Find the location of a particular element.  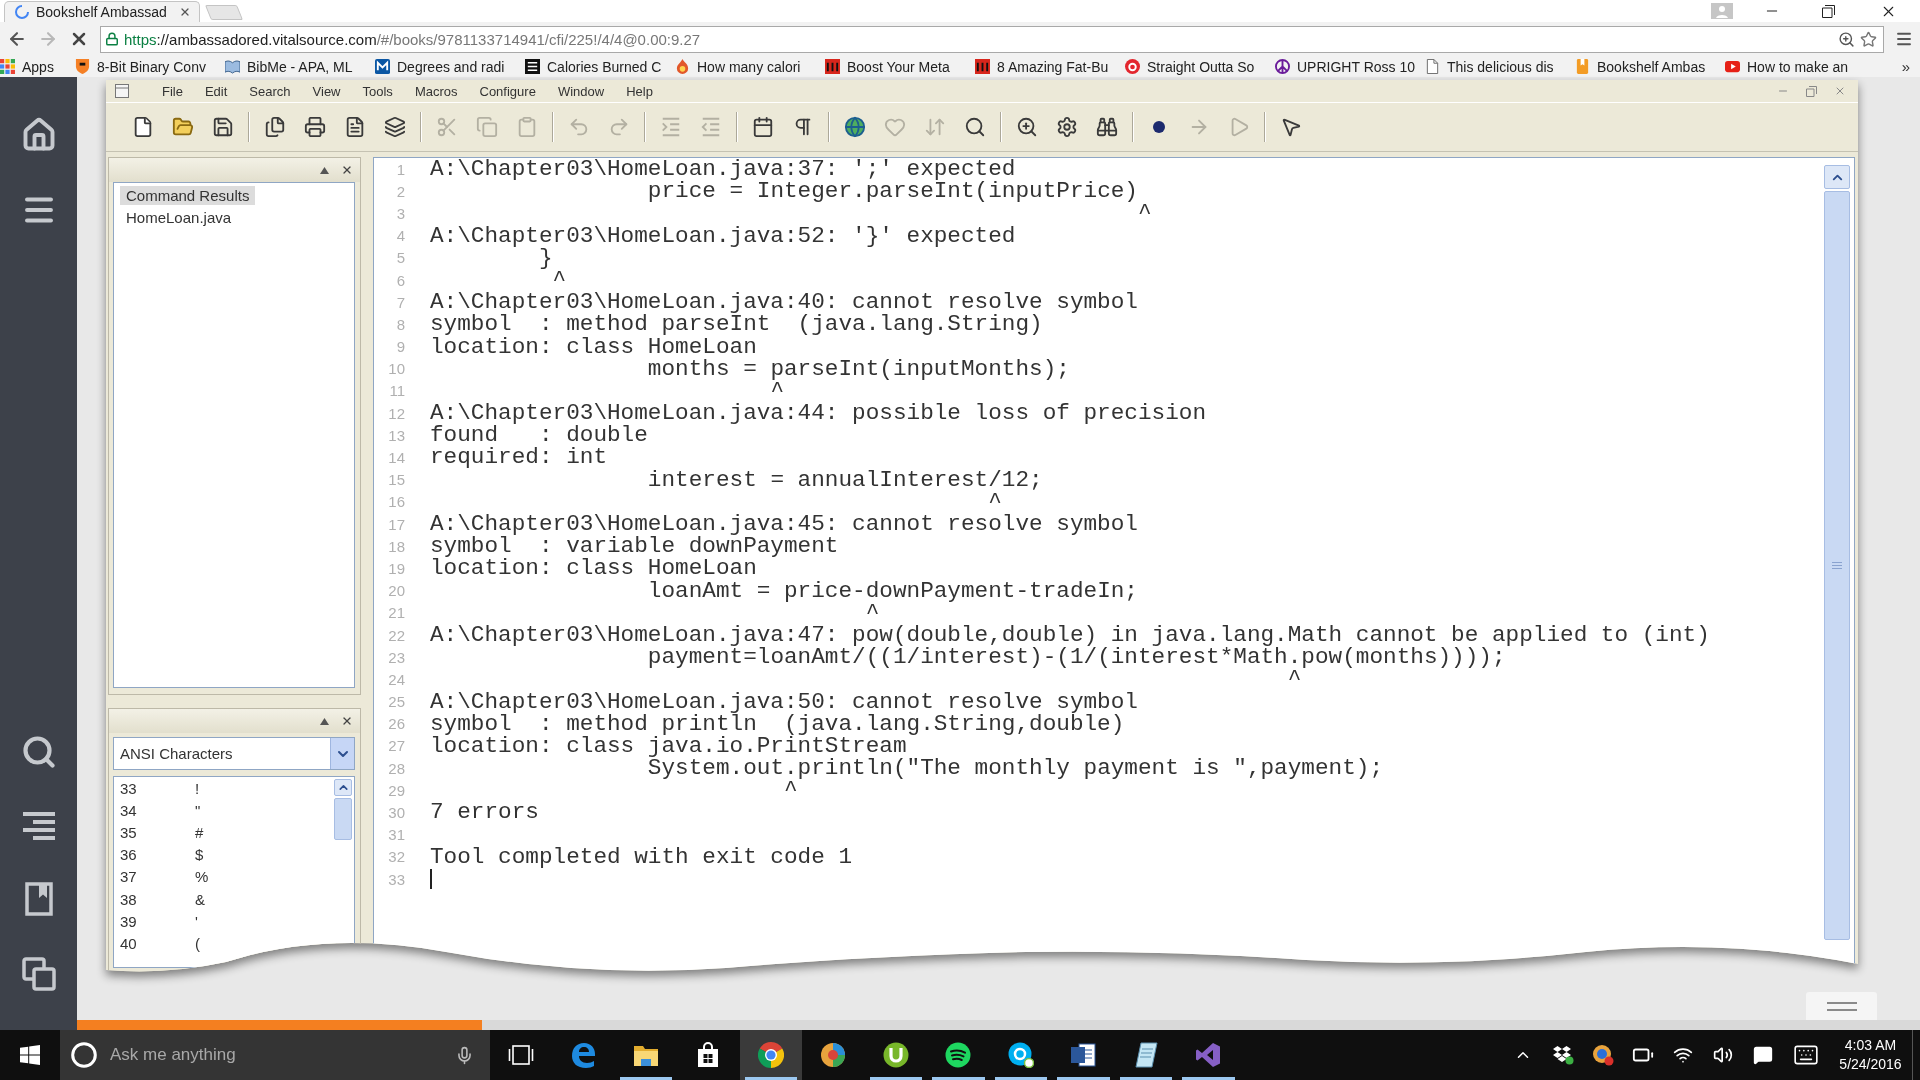

overlapping-squares-icon is located at coordinates (38, 974).